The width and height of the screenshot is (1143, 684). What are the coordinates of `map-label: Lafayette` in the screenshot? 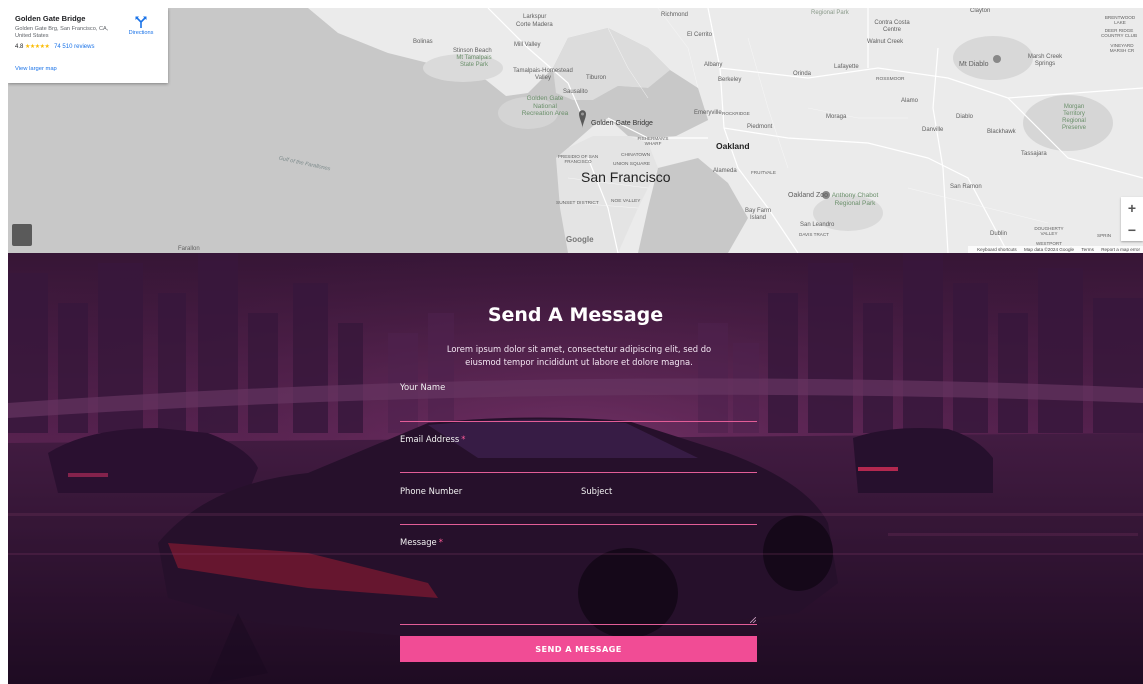 It's located at (846, 67).